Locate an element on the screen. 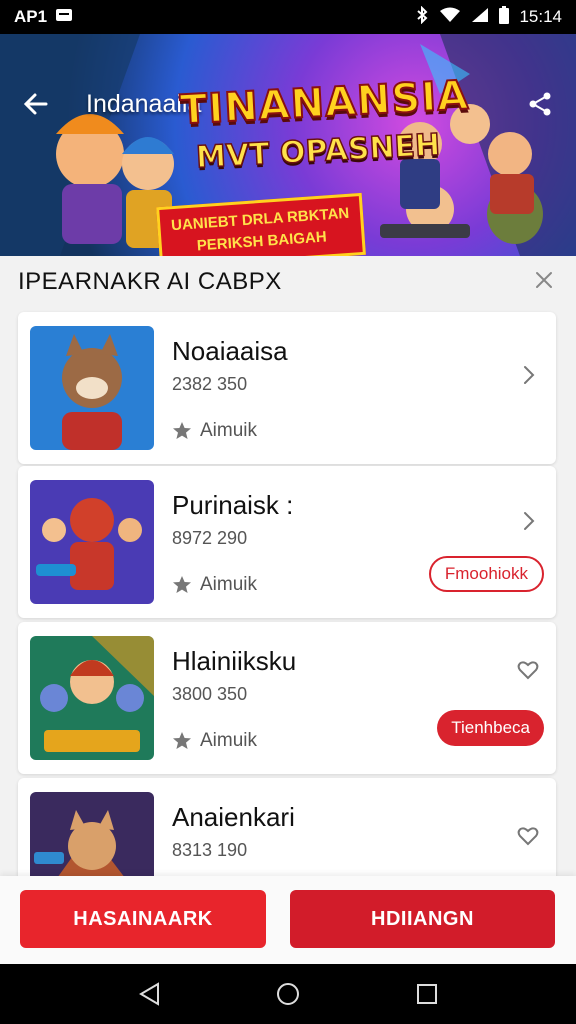 This screenshot has height=1024, width=576. primary-left-button: HASAINAARK is located at coordinates (143, 919).